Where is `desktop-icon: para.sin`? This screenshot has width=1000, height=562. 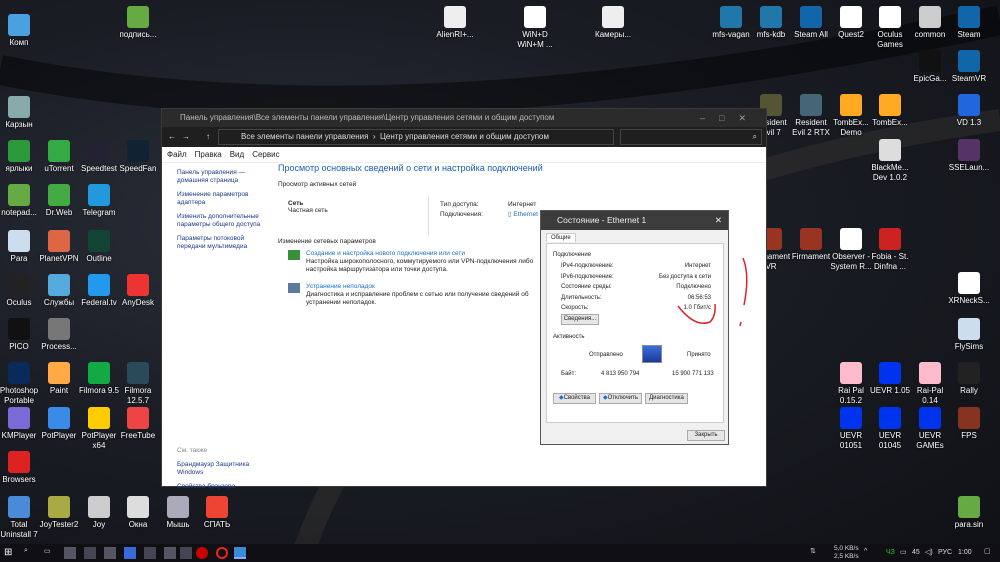
desktop-icon: para.sin is located at coordinates (969, 513).